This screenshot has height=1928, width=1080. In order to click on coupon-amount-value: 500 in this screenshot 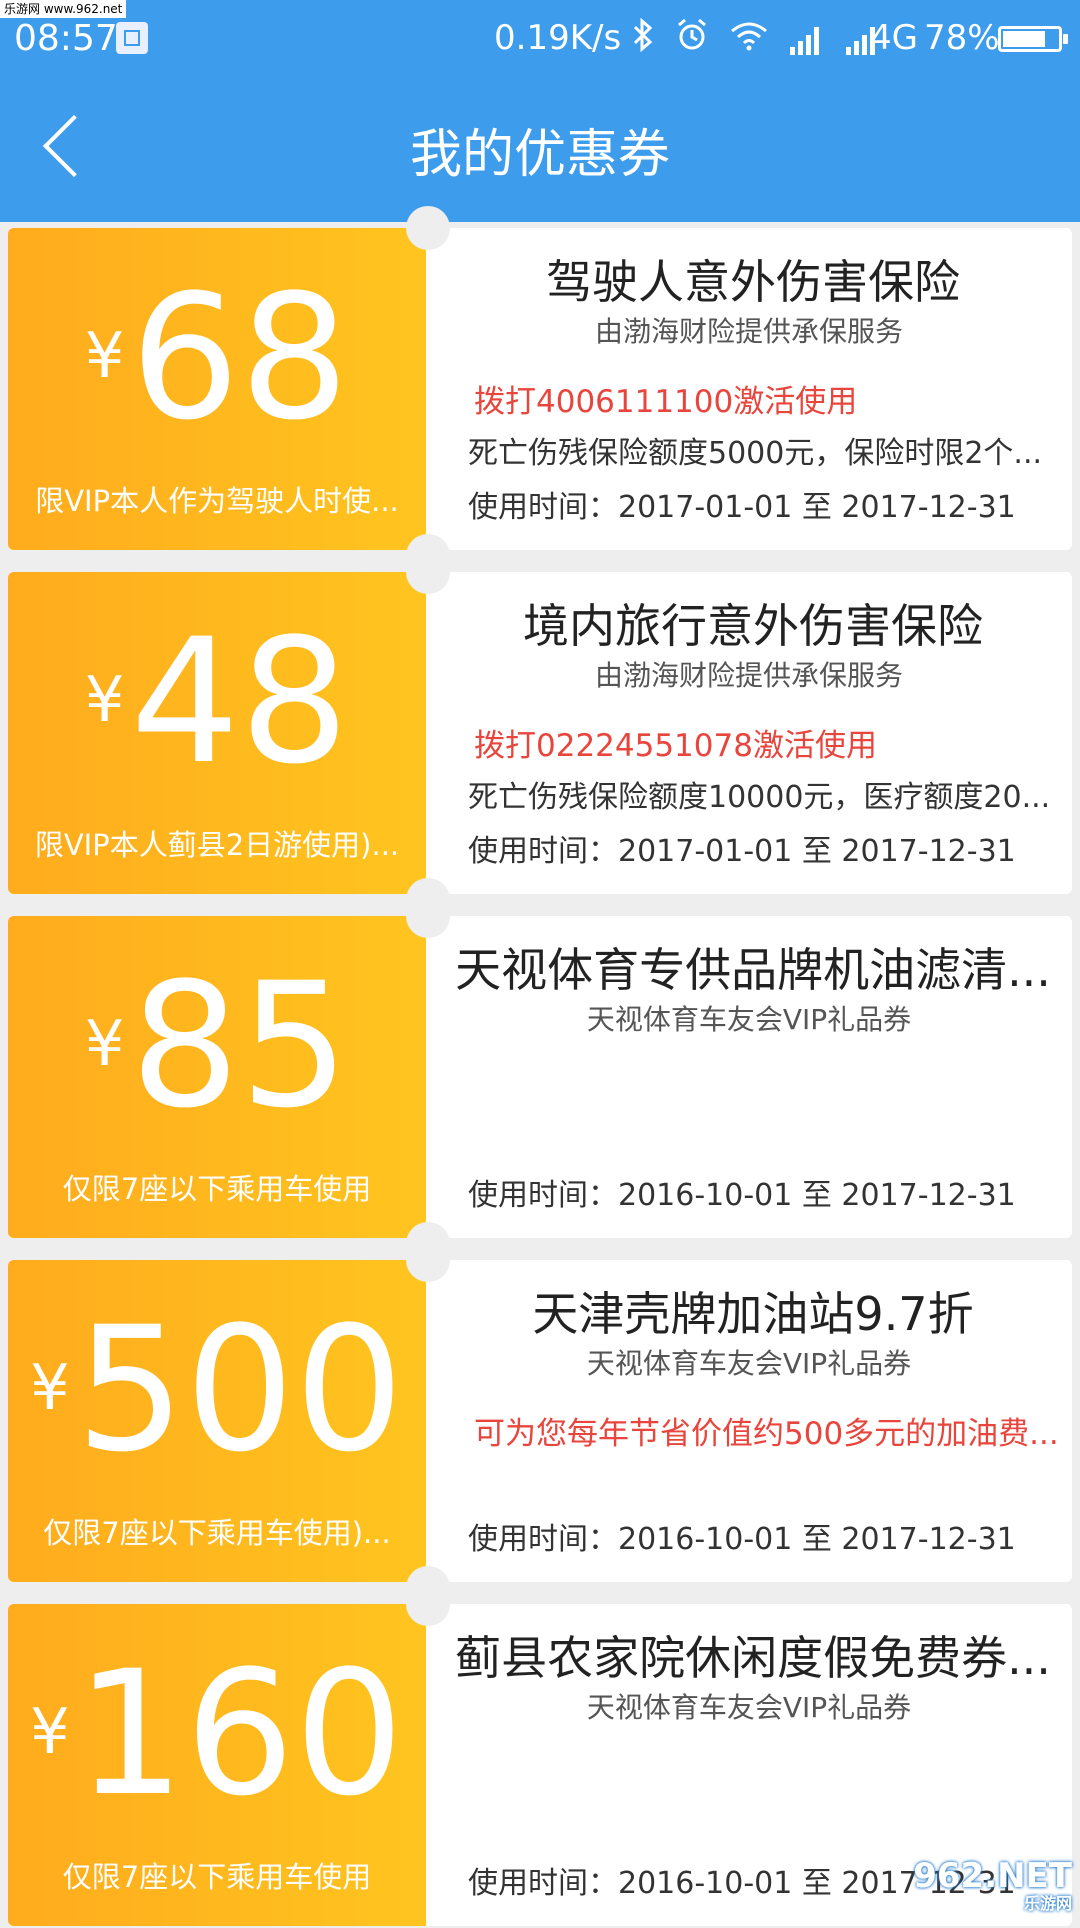, I will do `click(239, 1389)`.